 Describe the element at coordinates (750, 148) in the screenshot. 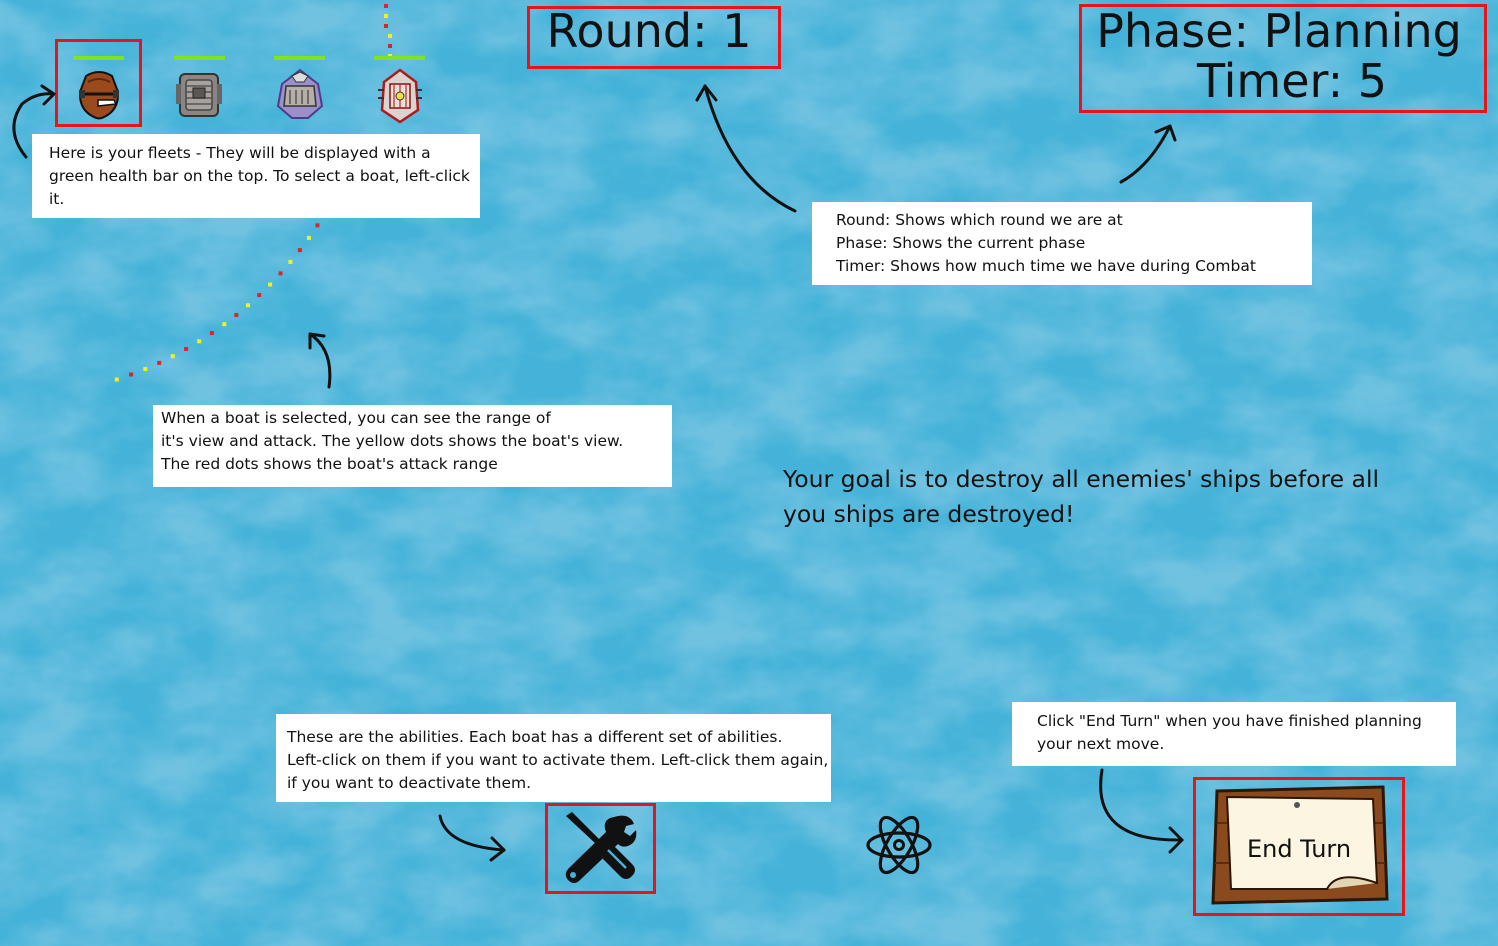

I see `arrow-to-round` at that location.